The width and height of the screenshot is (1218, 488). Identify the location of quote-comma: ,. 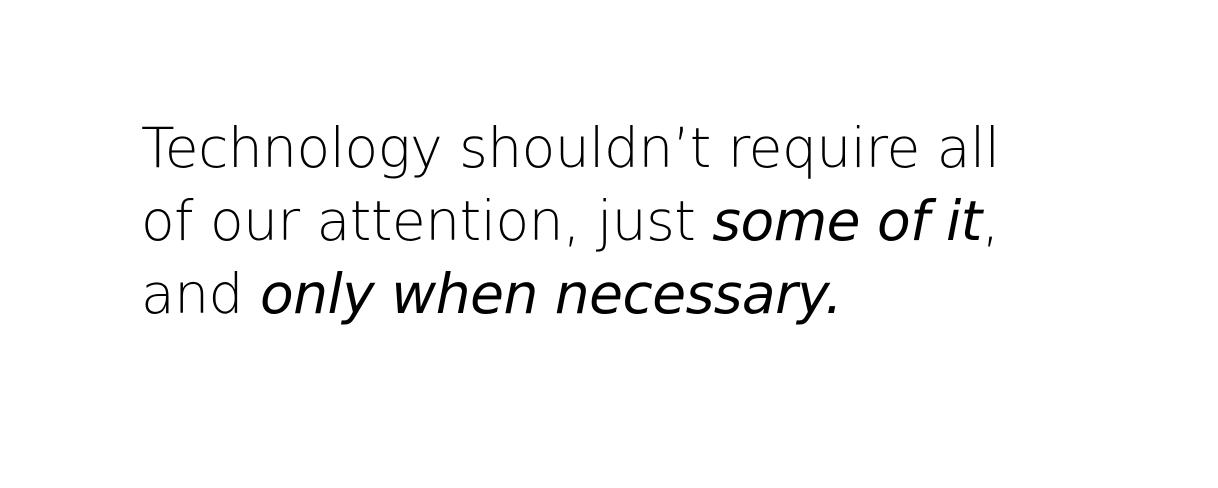
(990, 221).